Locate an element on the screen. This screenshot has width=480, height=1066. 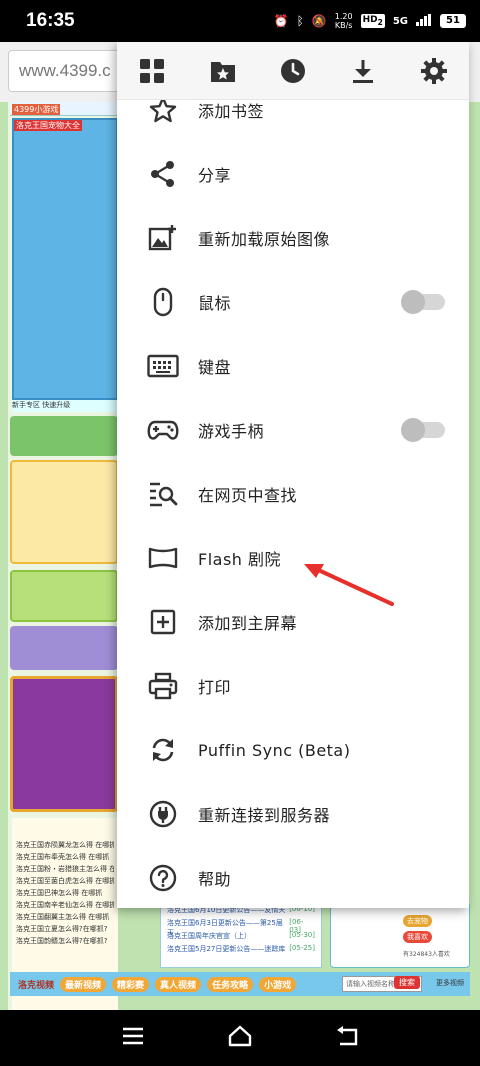
keyboard-icon is located at coordinates (163, 366).